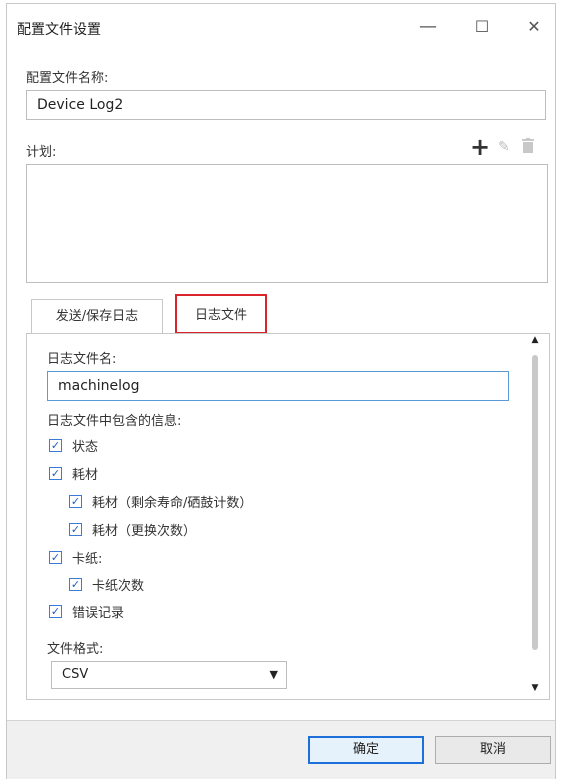  Describe the element at coordinates (85, 447) in the screenshot. I see `checkbox-label-status: 状态` at that location.